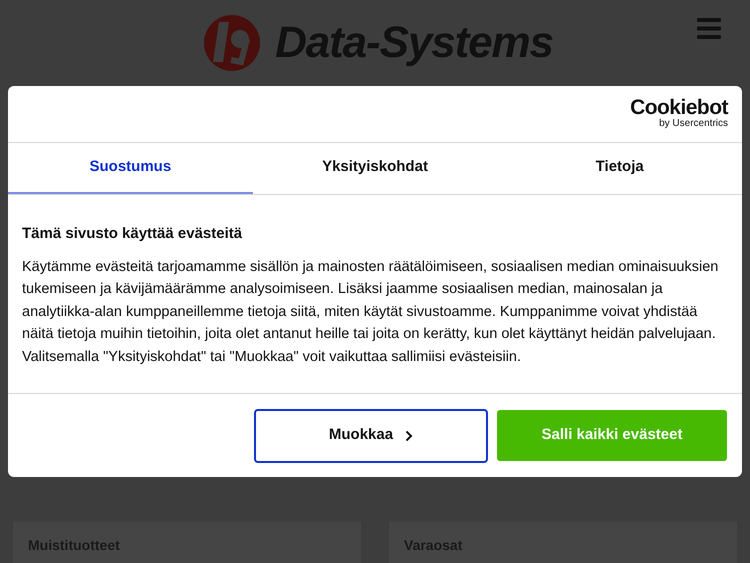  Describe the element at coordinates (619, 168) in the screenshot. I see `tab: Tietoja` at that location.